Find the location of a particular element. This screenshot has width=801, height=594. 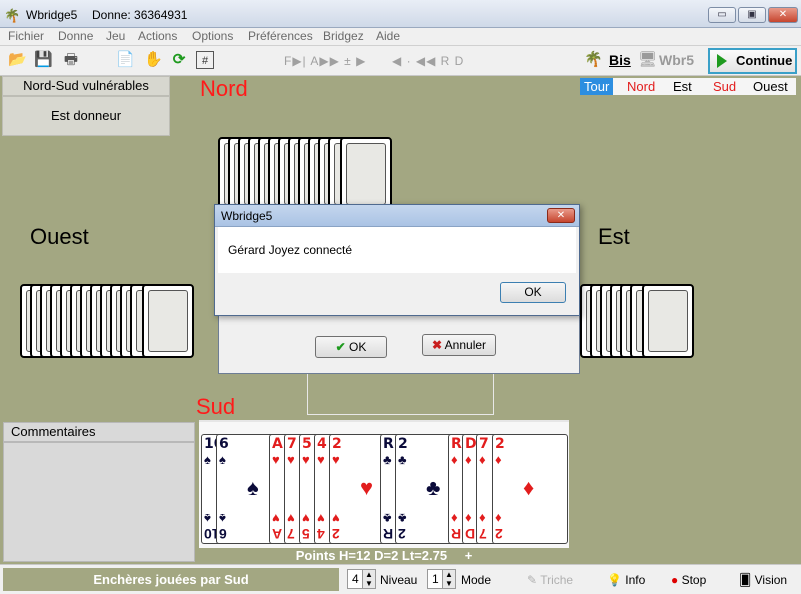

card-rank: 2 is located at coordinates (337, 444).